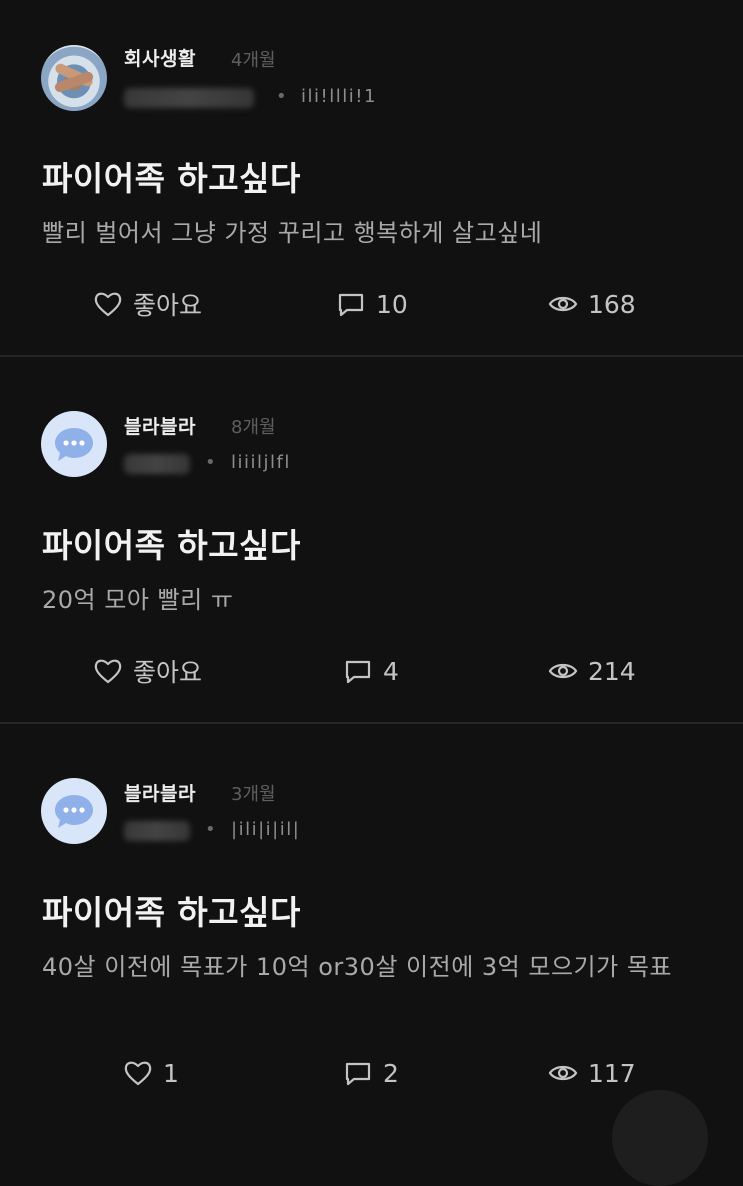  What do you see at coordinates (372, 600) in the screenshot?
I see `post-body: 20억 모아 빨리 ㅠ` at bounding box center [372, 600].